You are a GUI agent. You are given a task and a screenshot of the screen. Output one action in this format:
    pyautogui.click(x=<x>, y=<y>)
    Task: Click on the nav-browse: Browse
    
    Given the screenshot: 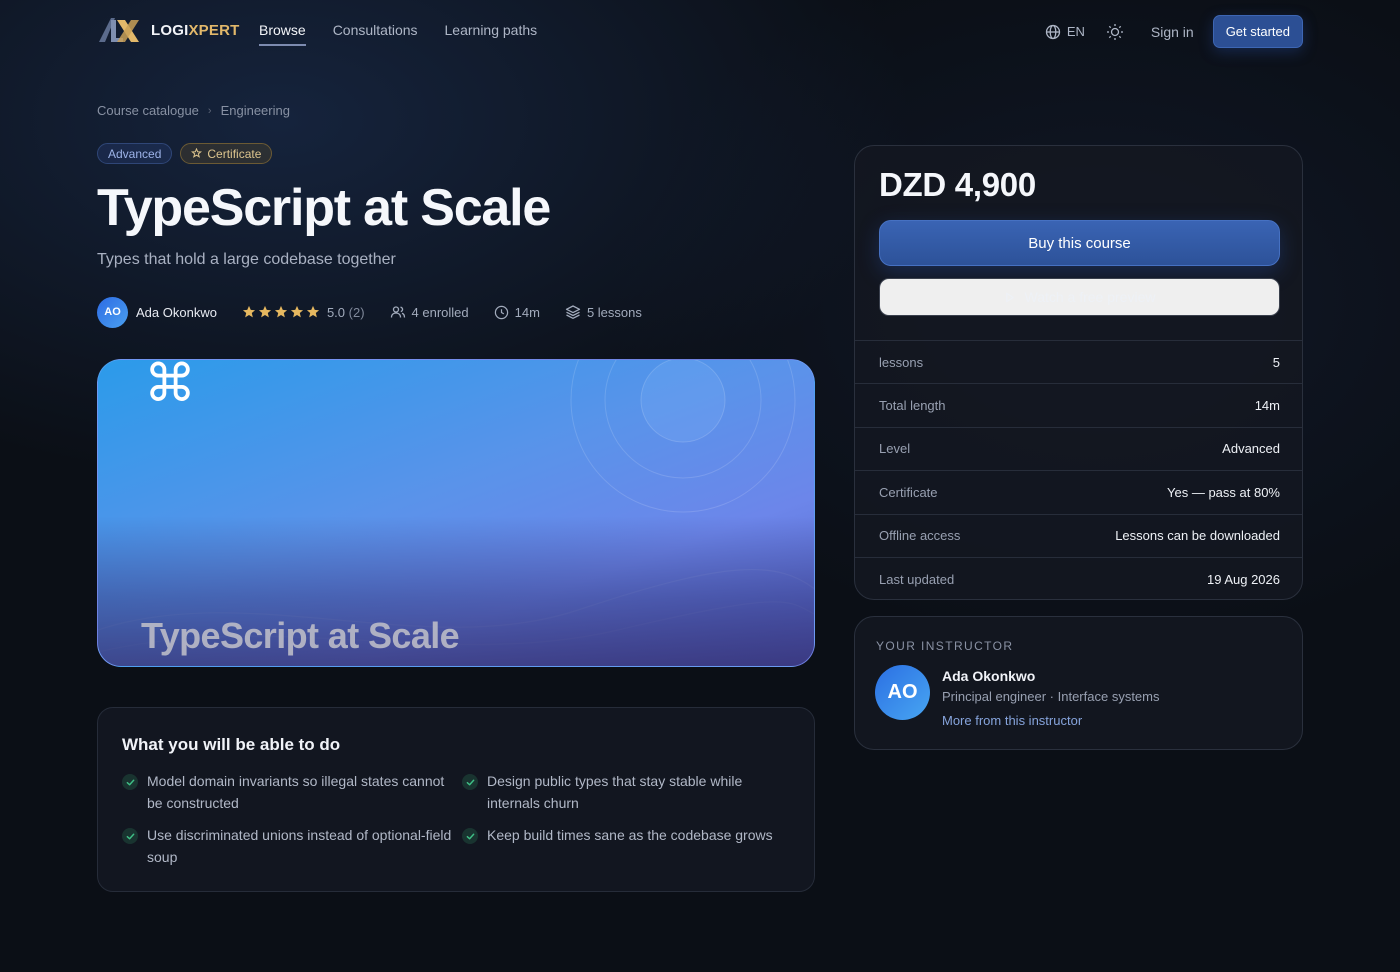 What is the action you would take?
    pyautogui.click(x=282, y=34)
    